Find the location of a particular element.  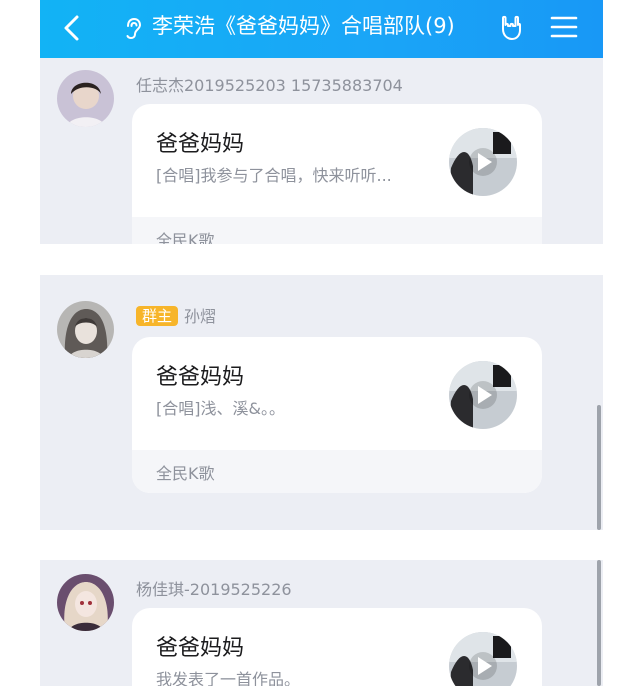

song-card: 爸爸妈妈 [合唱]浅、溪&。。 全民K歌 is located at coordinates (337, 415).